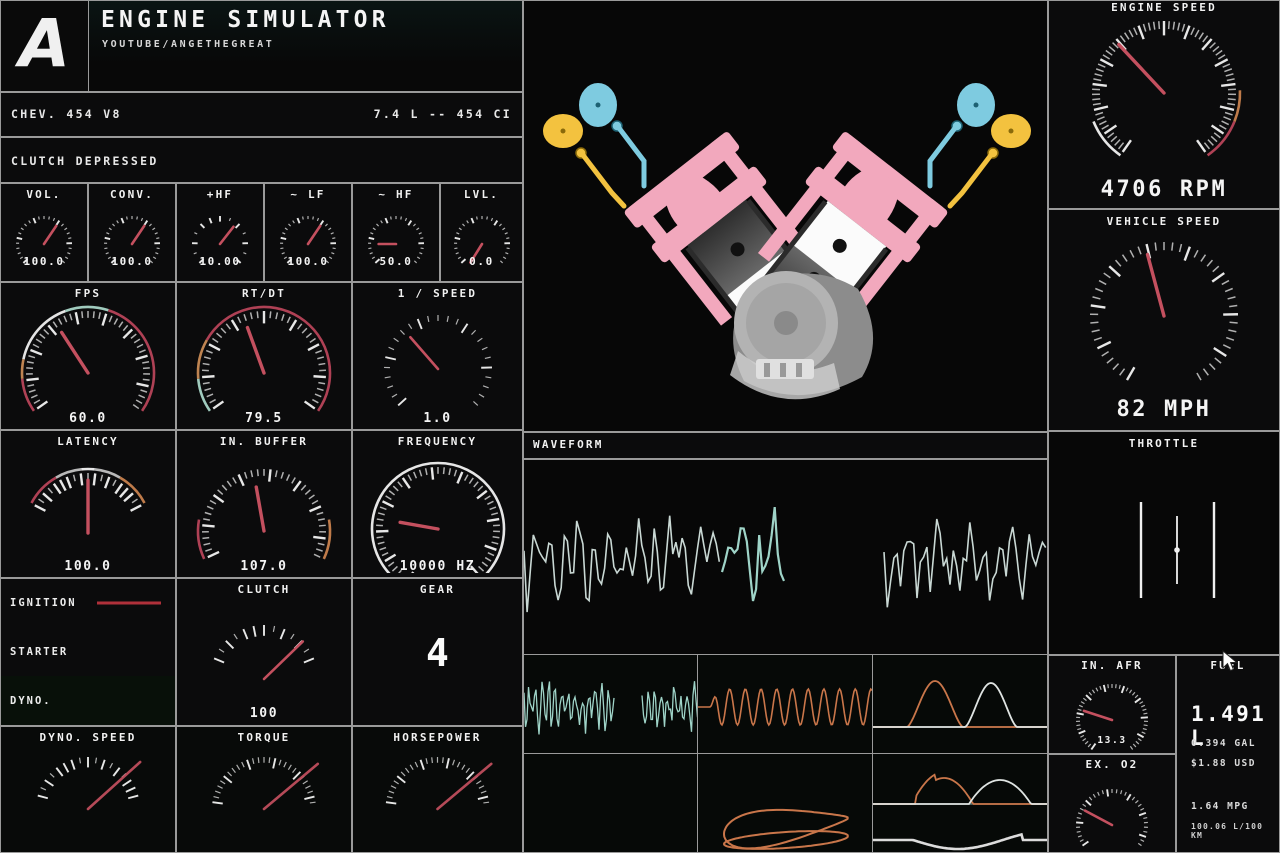 The image size is (1280, 853). What do you see at coordinates (785, 445) in the screenshot?
I see `waveform-header: WAVEFORM` at bounding box center [785, 445].